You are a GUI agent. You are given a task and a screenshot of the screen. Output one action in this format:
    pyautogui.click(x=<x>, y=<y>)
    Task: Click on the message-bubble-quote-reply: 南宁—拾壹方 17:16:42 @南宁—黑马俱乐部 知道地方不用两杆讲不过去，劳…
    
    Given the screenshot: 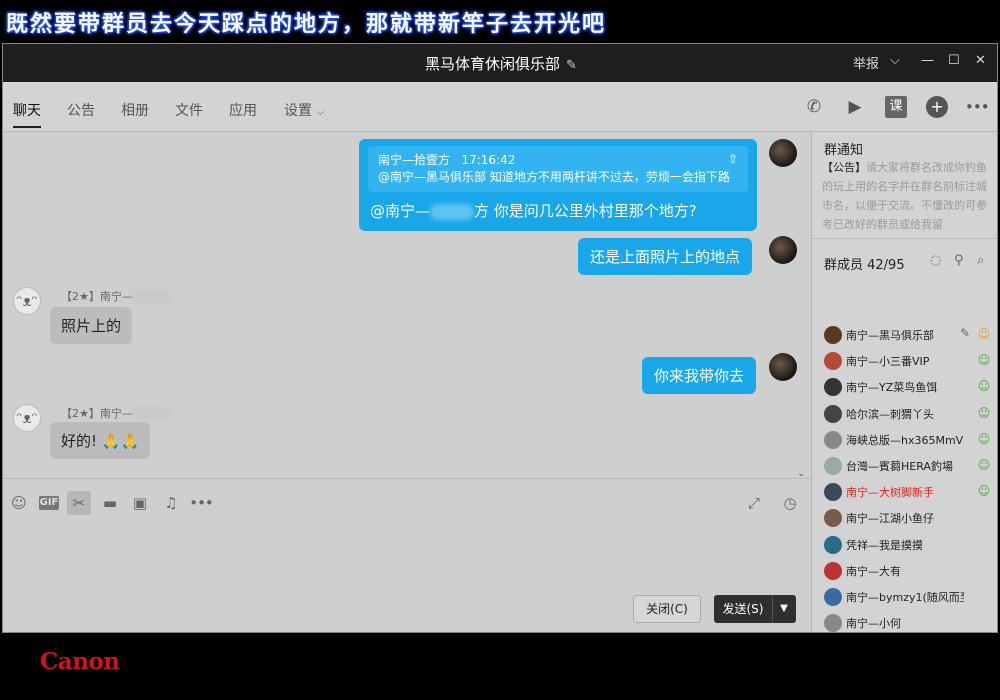 What is the action you would take?
    pyautogui.click(x=558, y=185)
    